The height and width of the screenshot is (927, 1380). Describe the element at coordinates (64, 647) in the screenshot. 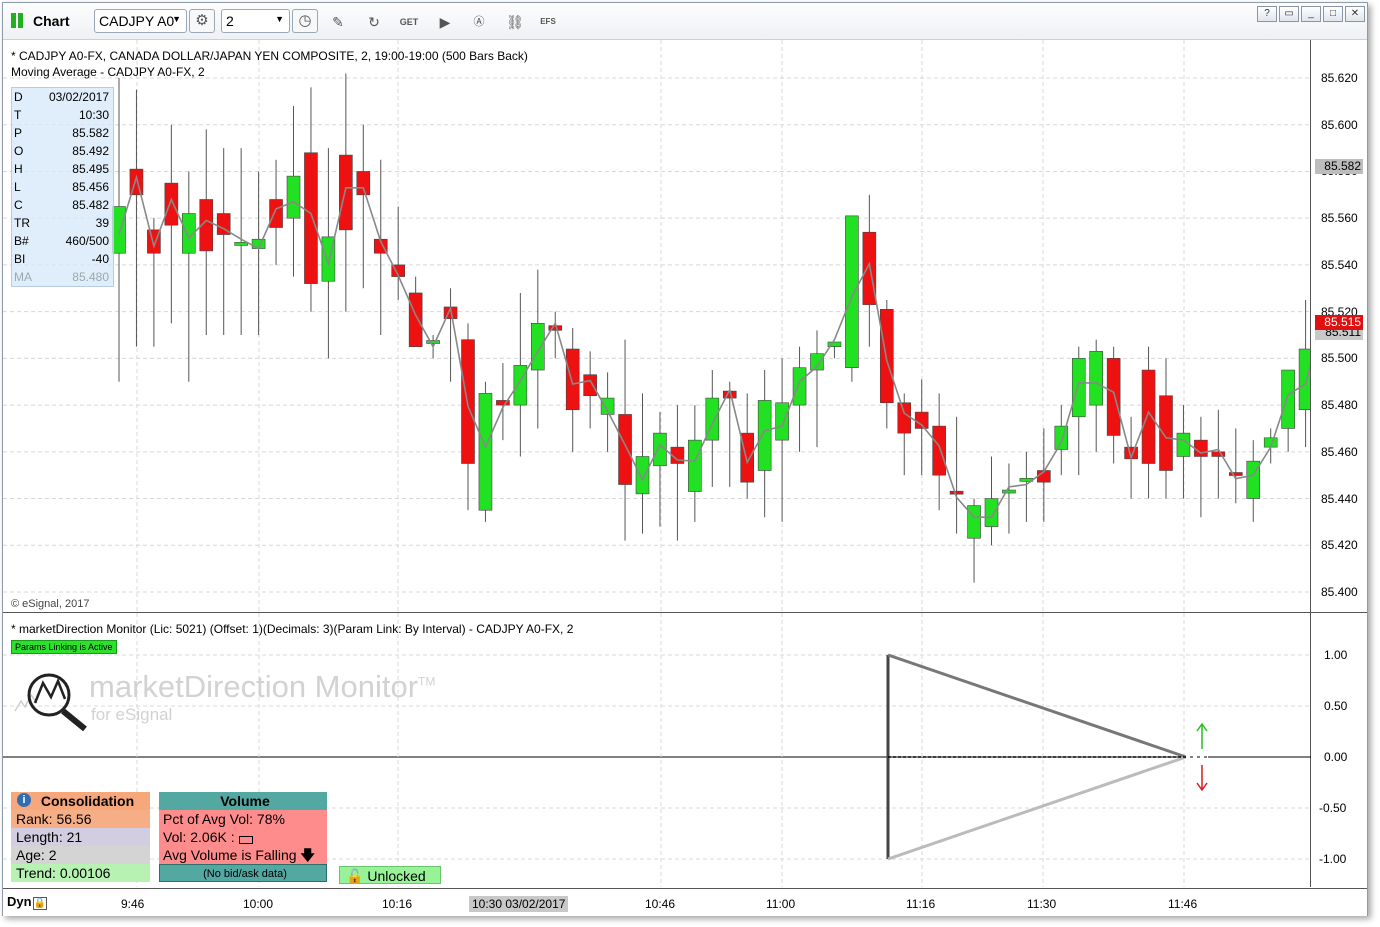

I see `params-linking-badge: Params Linking is Active` at that location.